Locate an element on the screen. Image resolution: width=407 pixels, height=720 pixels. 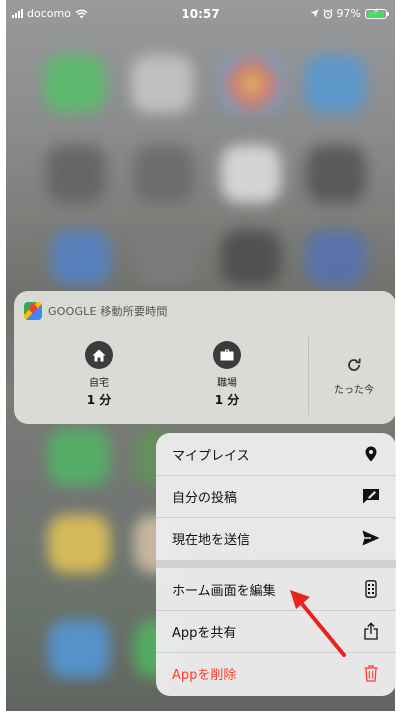
status-right: 97% ⚡ is located at coordinates (349, 13).